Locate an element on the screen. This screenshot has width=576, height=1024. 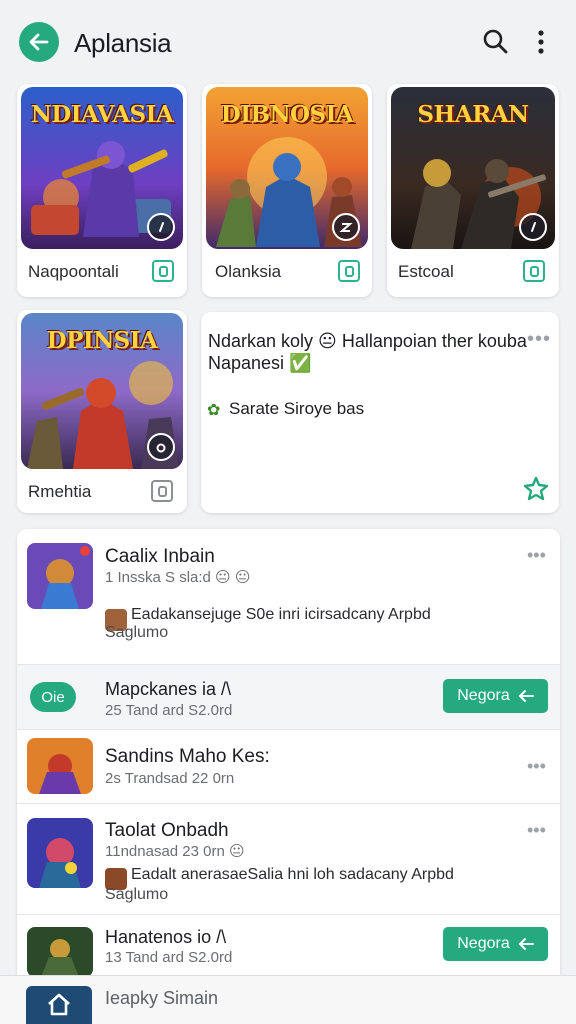
bottom-navigation: Ieapky Simain is located at coordinates (288, 999).